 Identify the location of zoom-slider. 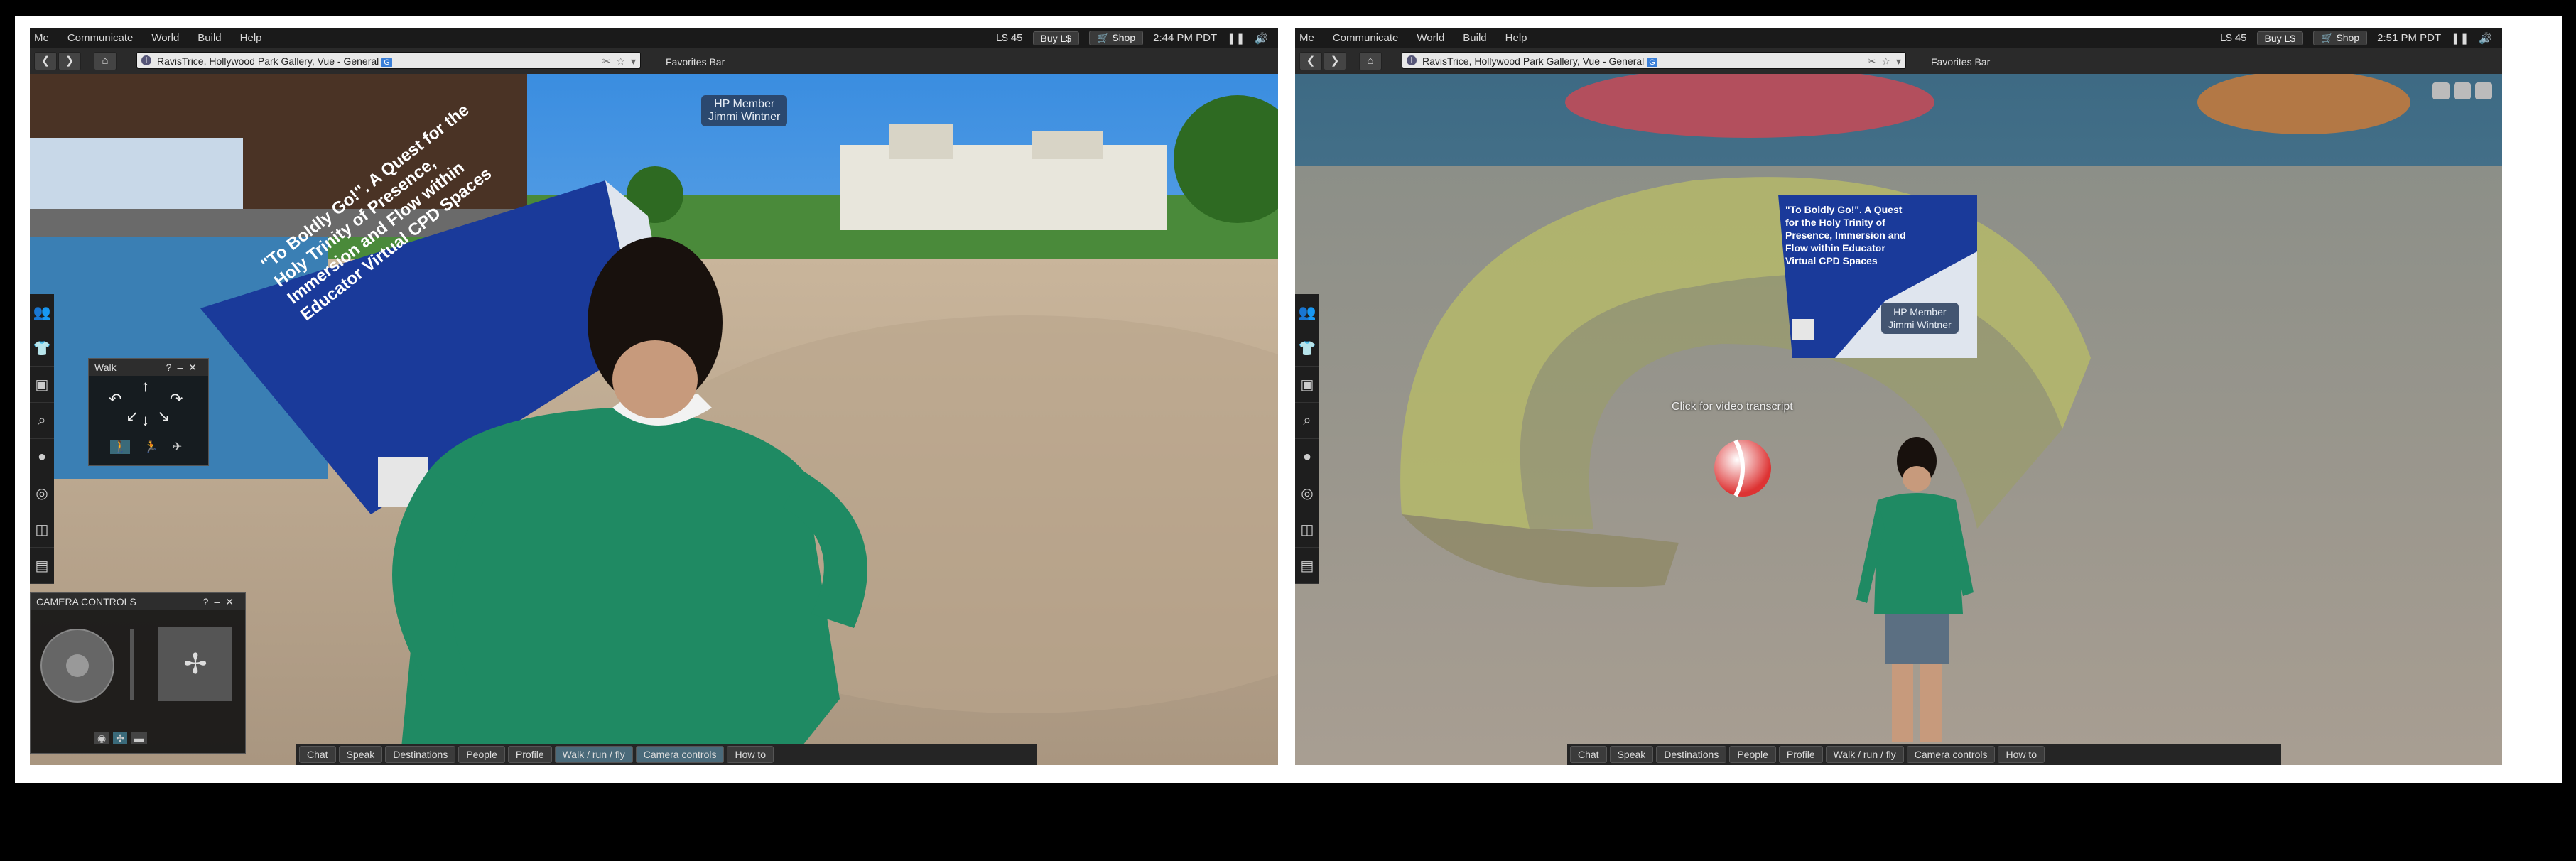
(132, 664).